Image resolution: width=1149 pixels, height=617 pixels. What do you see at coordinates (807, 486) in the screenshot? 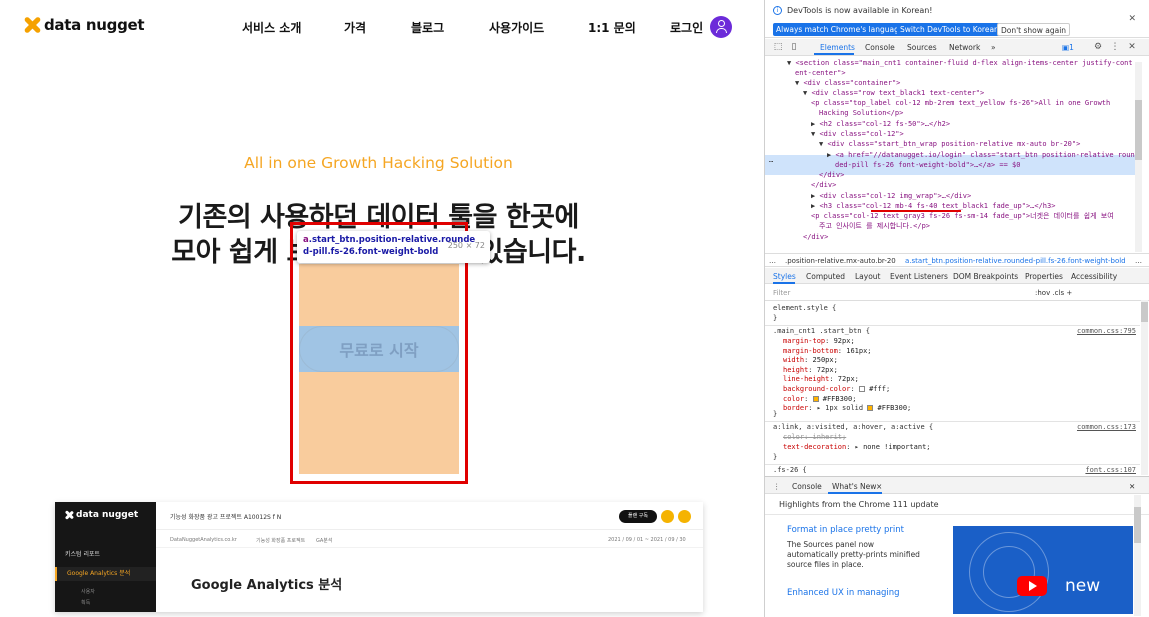
I see `drawer-tab-console: Console` at bounding box center [807, 486].